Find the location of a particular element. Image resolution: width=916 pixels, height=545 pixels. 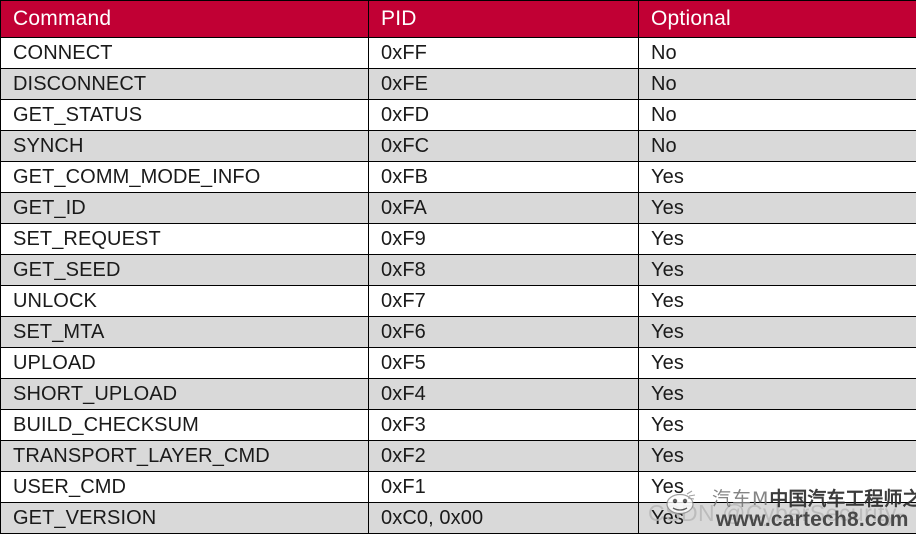

cell-pid: 0xFA is located at coordinates (503, 208).